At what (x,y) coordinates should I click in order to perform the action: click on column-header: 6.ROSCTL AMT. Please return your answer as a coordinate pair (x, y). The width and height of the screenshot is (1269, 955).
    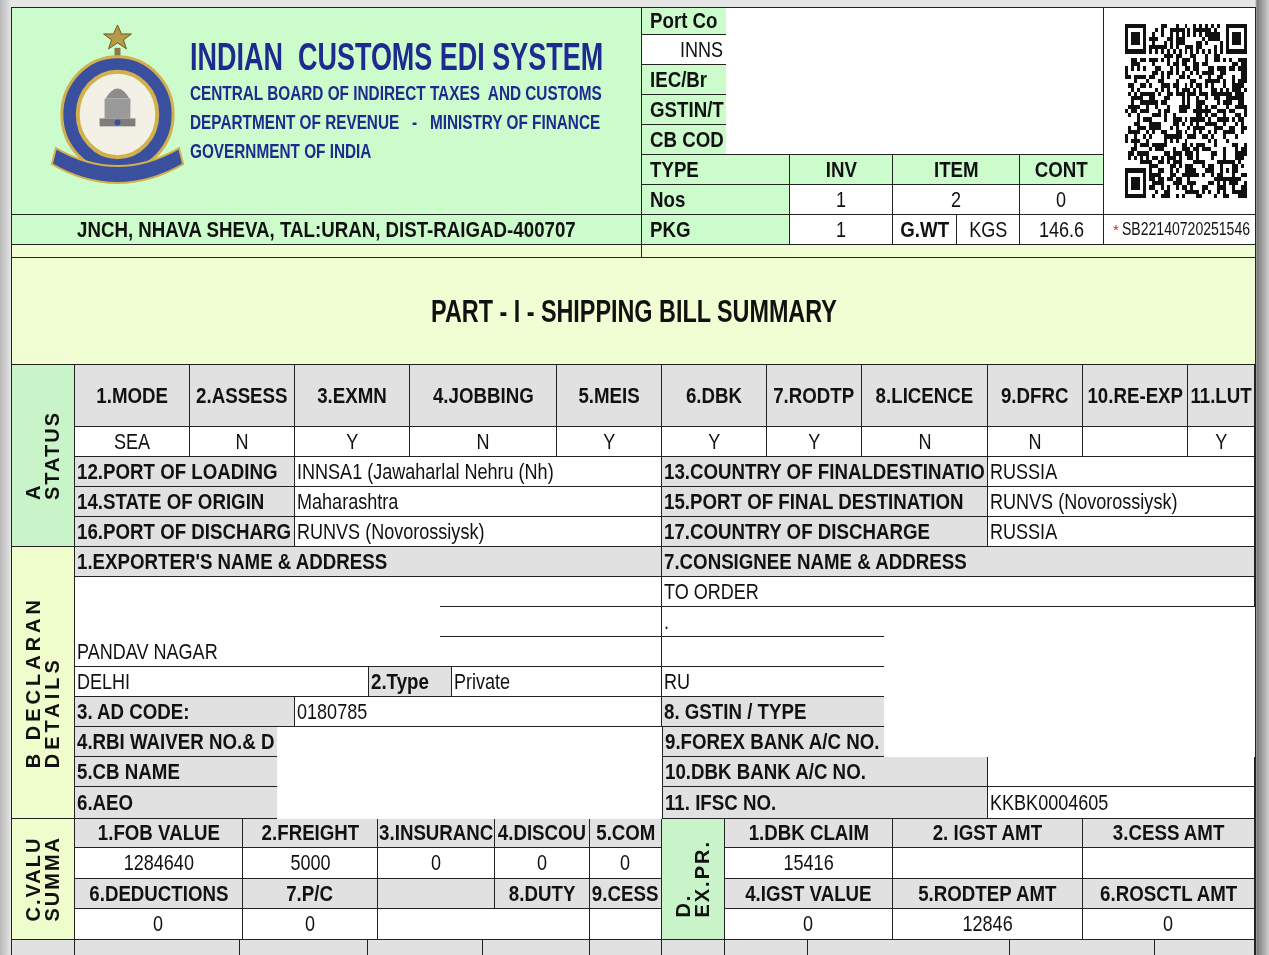
    Looking at the image, I should click on (1169, 894).